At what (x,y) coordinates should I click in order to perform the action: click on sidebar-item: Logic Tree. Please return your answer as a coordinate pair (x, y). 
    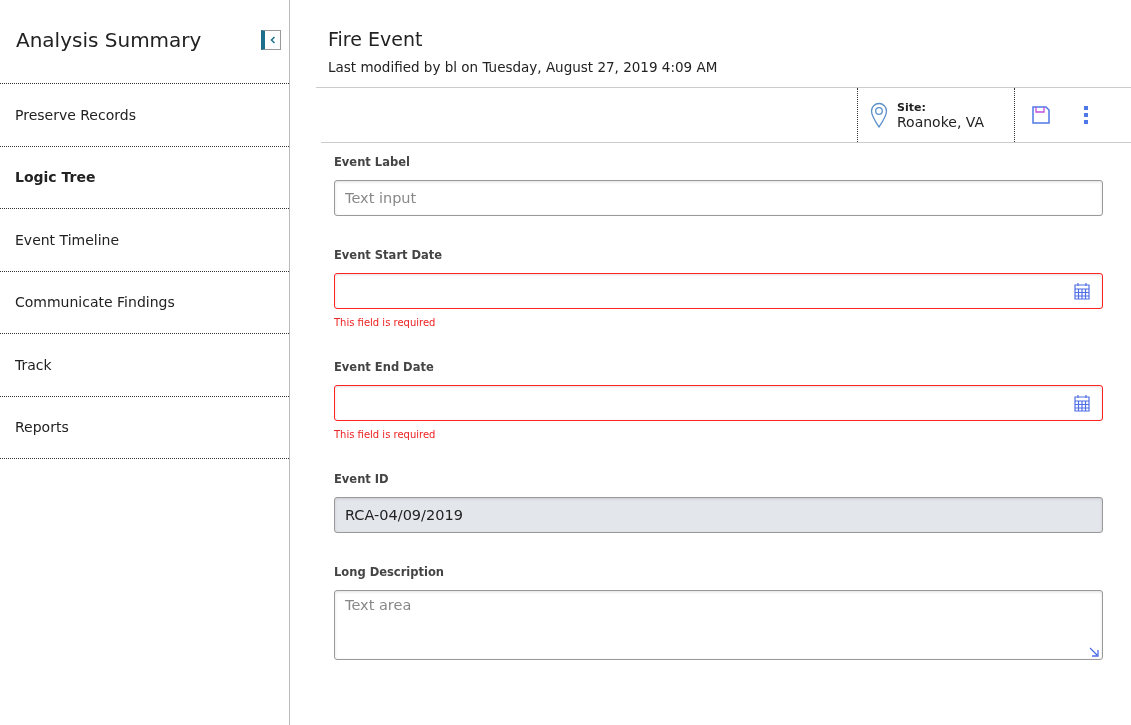
    Looking at the image, I should click on (144, 177).